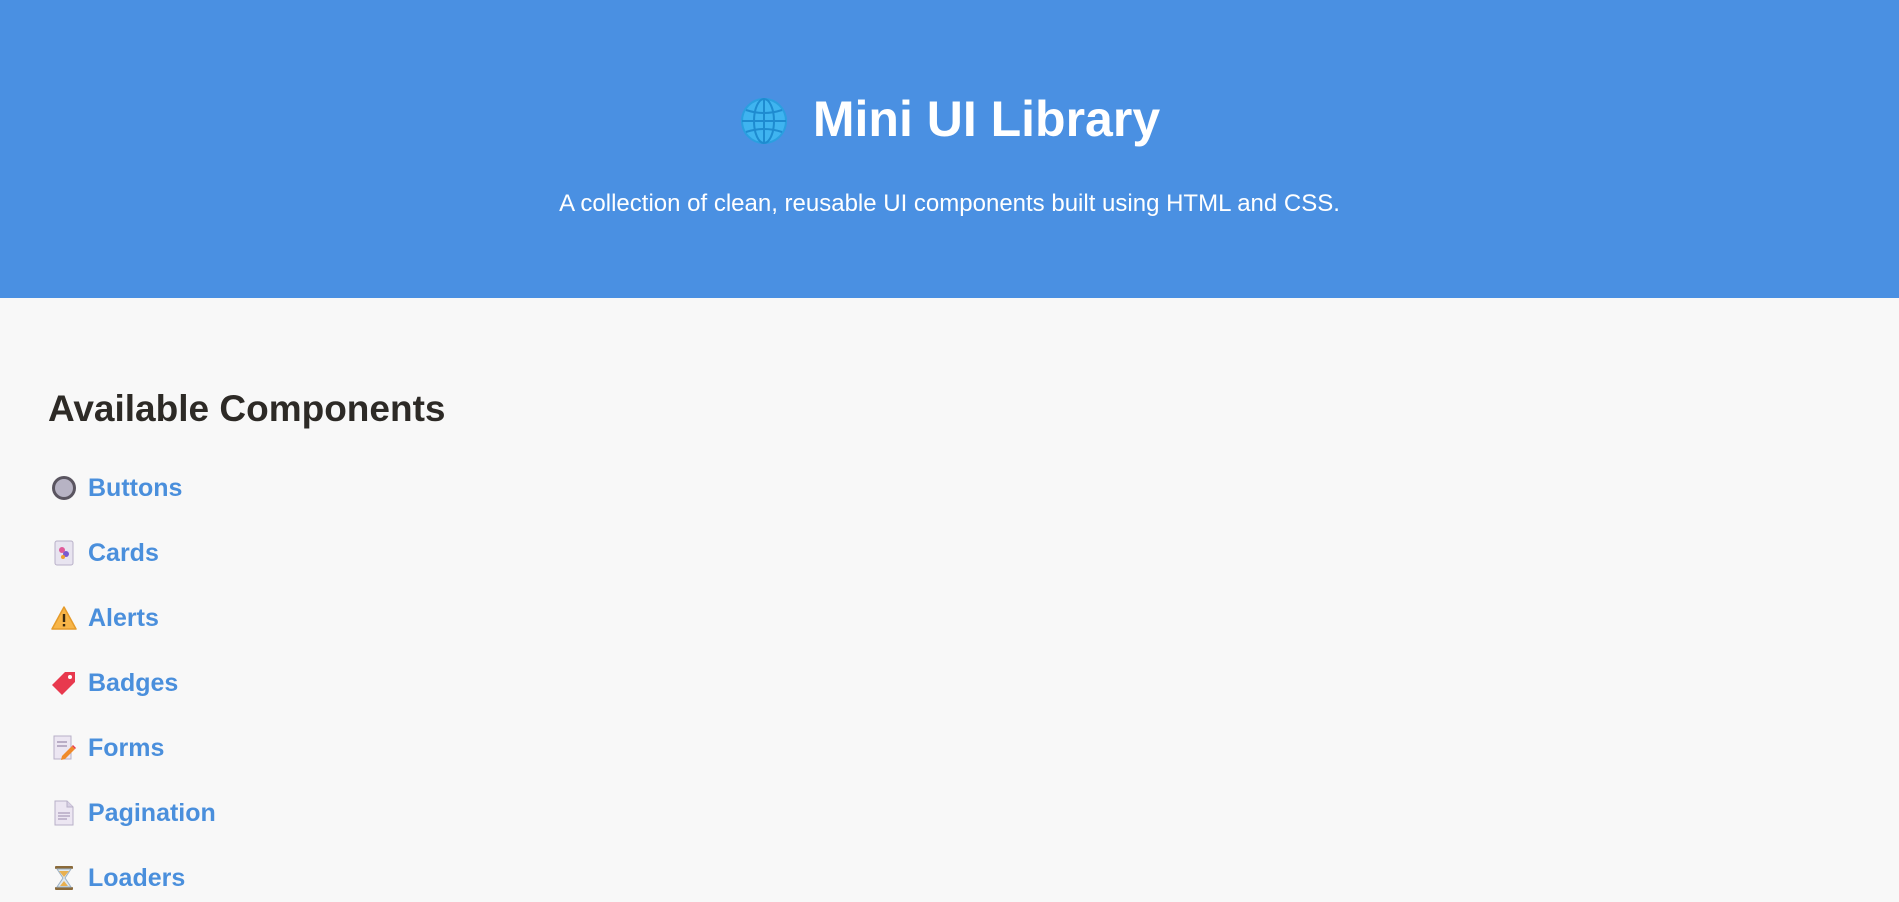 This screenshot has width=1899, height=902. What do you see at coordinates (64, 878) in the screenshot?
I see `hourglass-icon` at bounding box center [64, 878].